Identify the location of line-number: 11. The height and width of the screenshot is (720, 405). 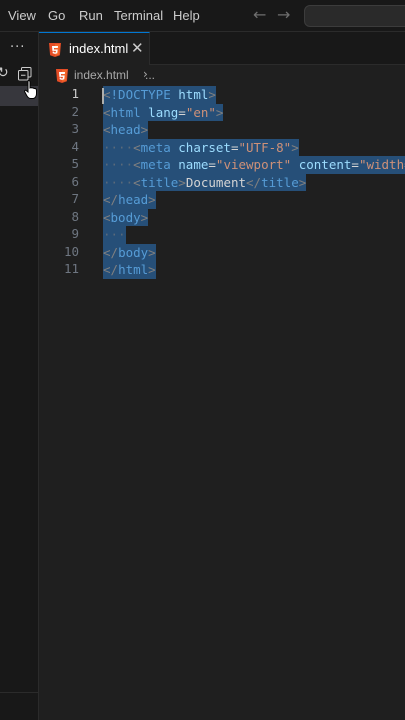
(71, 268).